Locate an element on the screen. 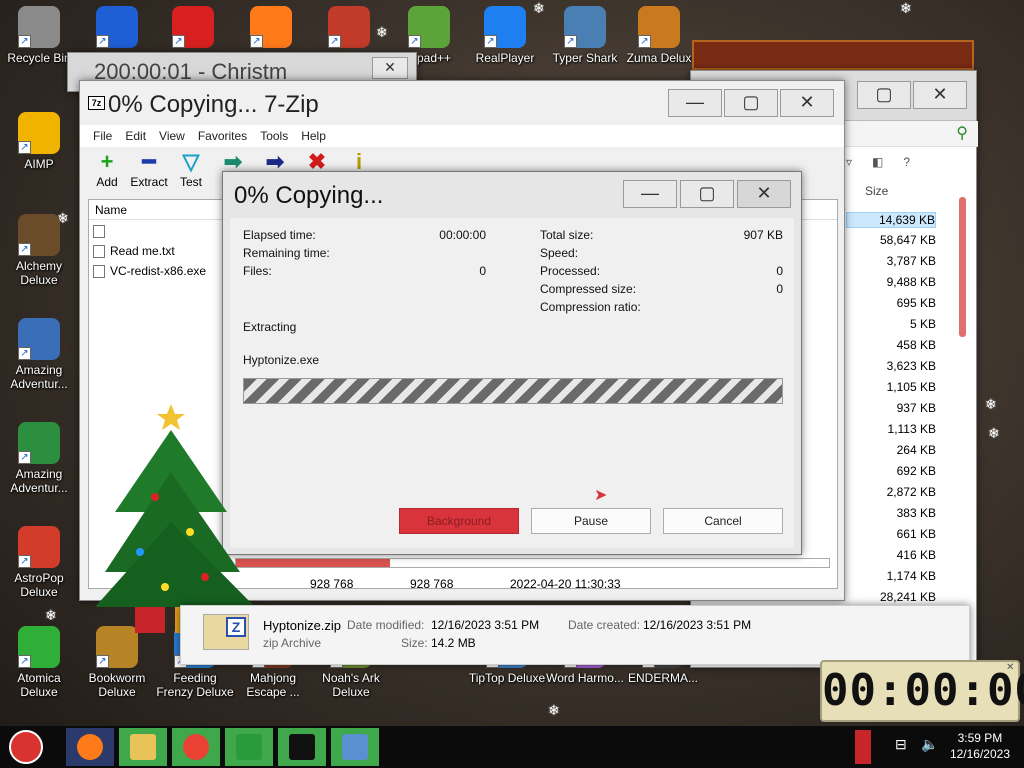 The image size is (1024, 768). size-cell: 661 KB is located at coordinates (891, 534).